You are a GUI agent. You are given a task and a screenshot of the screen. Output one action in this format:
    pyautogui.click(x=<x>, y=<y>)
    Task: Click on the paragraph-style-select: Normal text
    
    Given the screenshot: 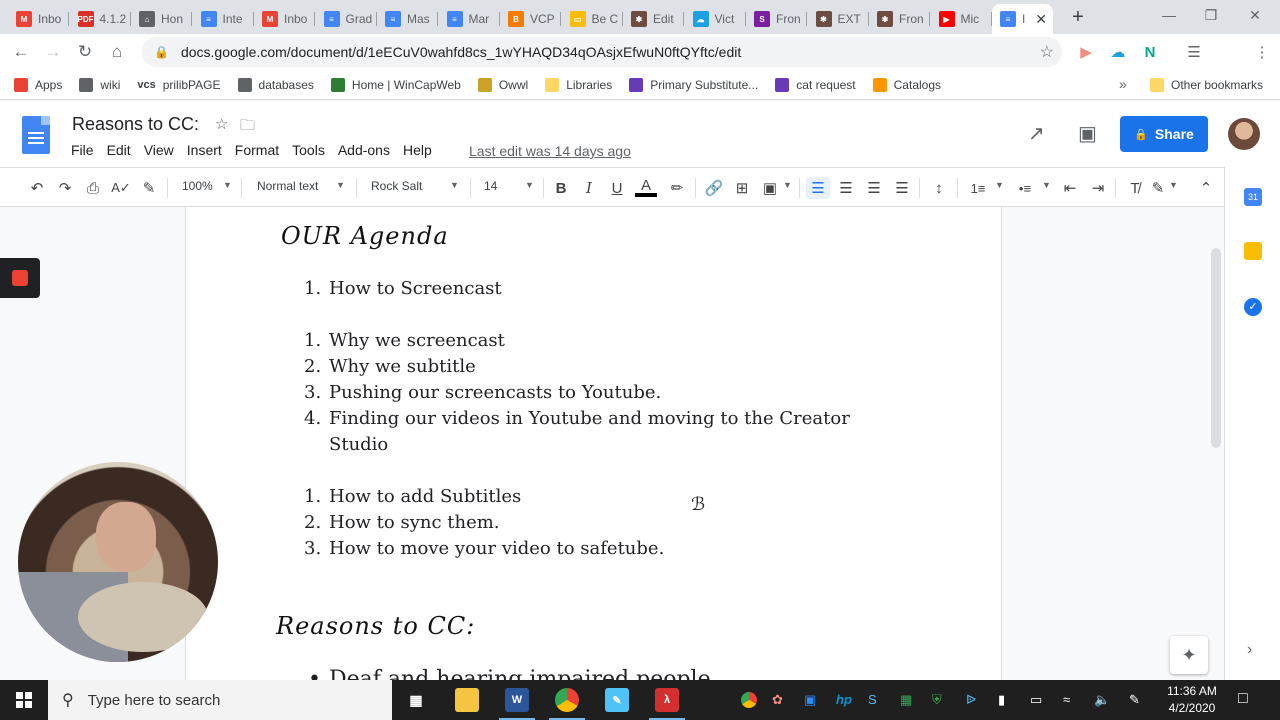 What is the action you would take?
    pyautogui.click(x=287, y=186)
    